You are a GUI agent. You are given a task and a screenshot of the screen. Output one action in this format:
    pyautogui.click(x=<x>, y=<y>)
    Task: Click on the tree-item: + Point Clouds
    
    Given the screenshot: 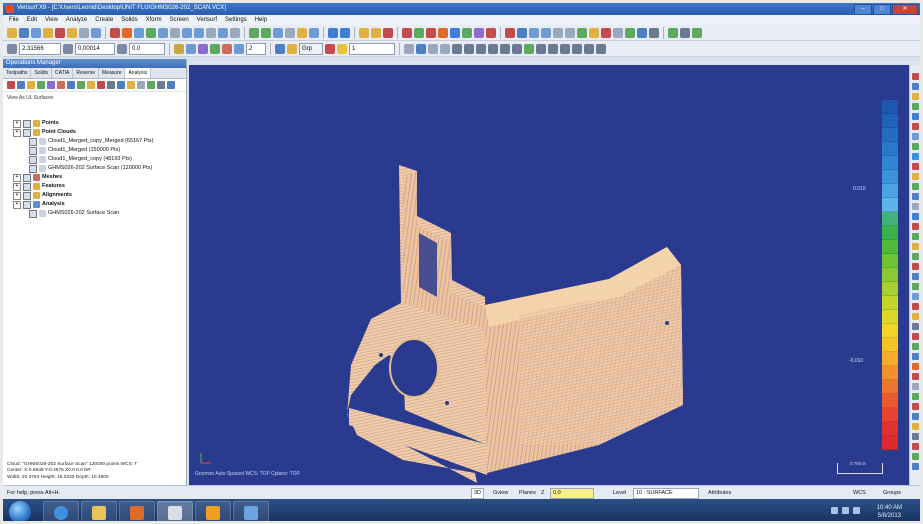 What is the action you would take?
    pyautogui.click(x=93, y=132)
    